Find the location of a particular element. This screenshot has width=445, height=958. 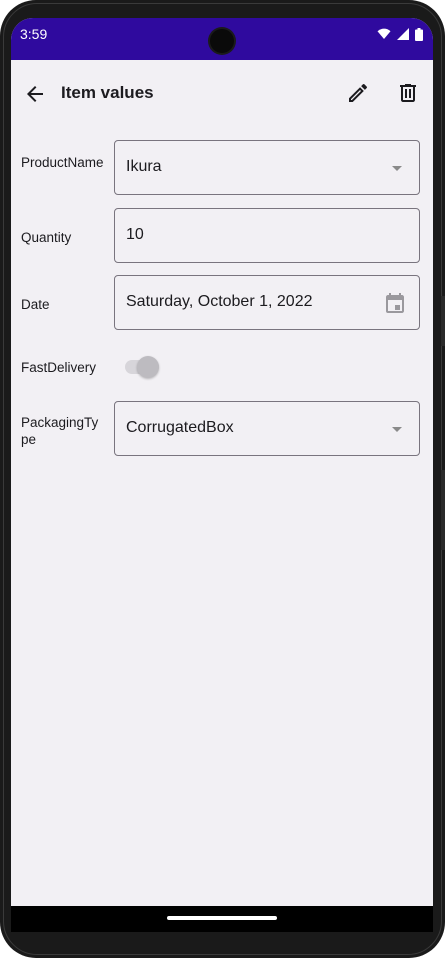

status-time: 3:59 is located at coordinates (34, 34).